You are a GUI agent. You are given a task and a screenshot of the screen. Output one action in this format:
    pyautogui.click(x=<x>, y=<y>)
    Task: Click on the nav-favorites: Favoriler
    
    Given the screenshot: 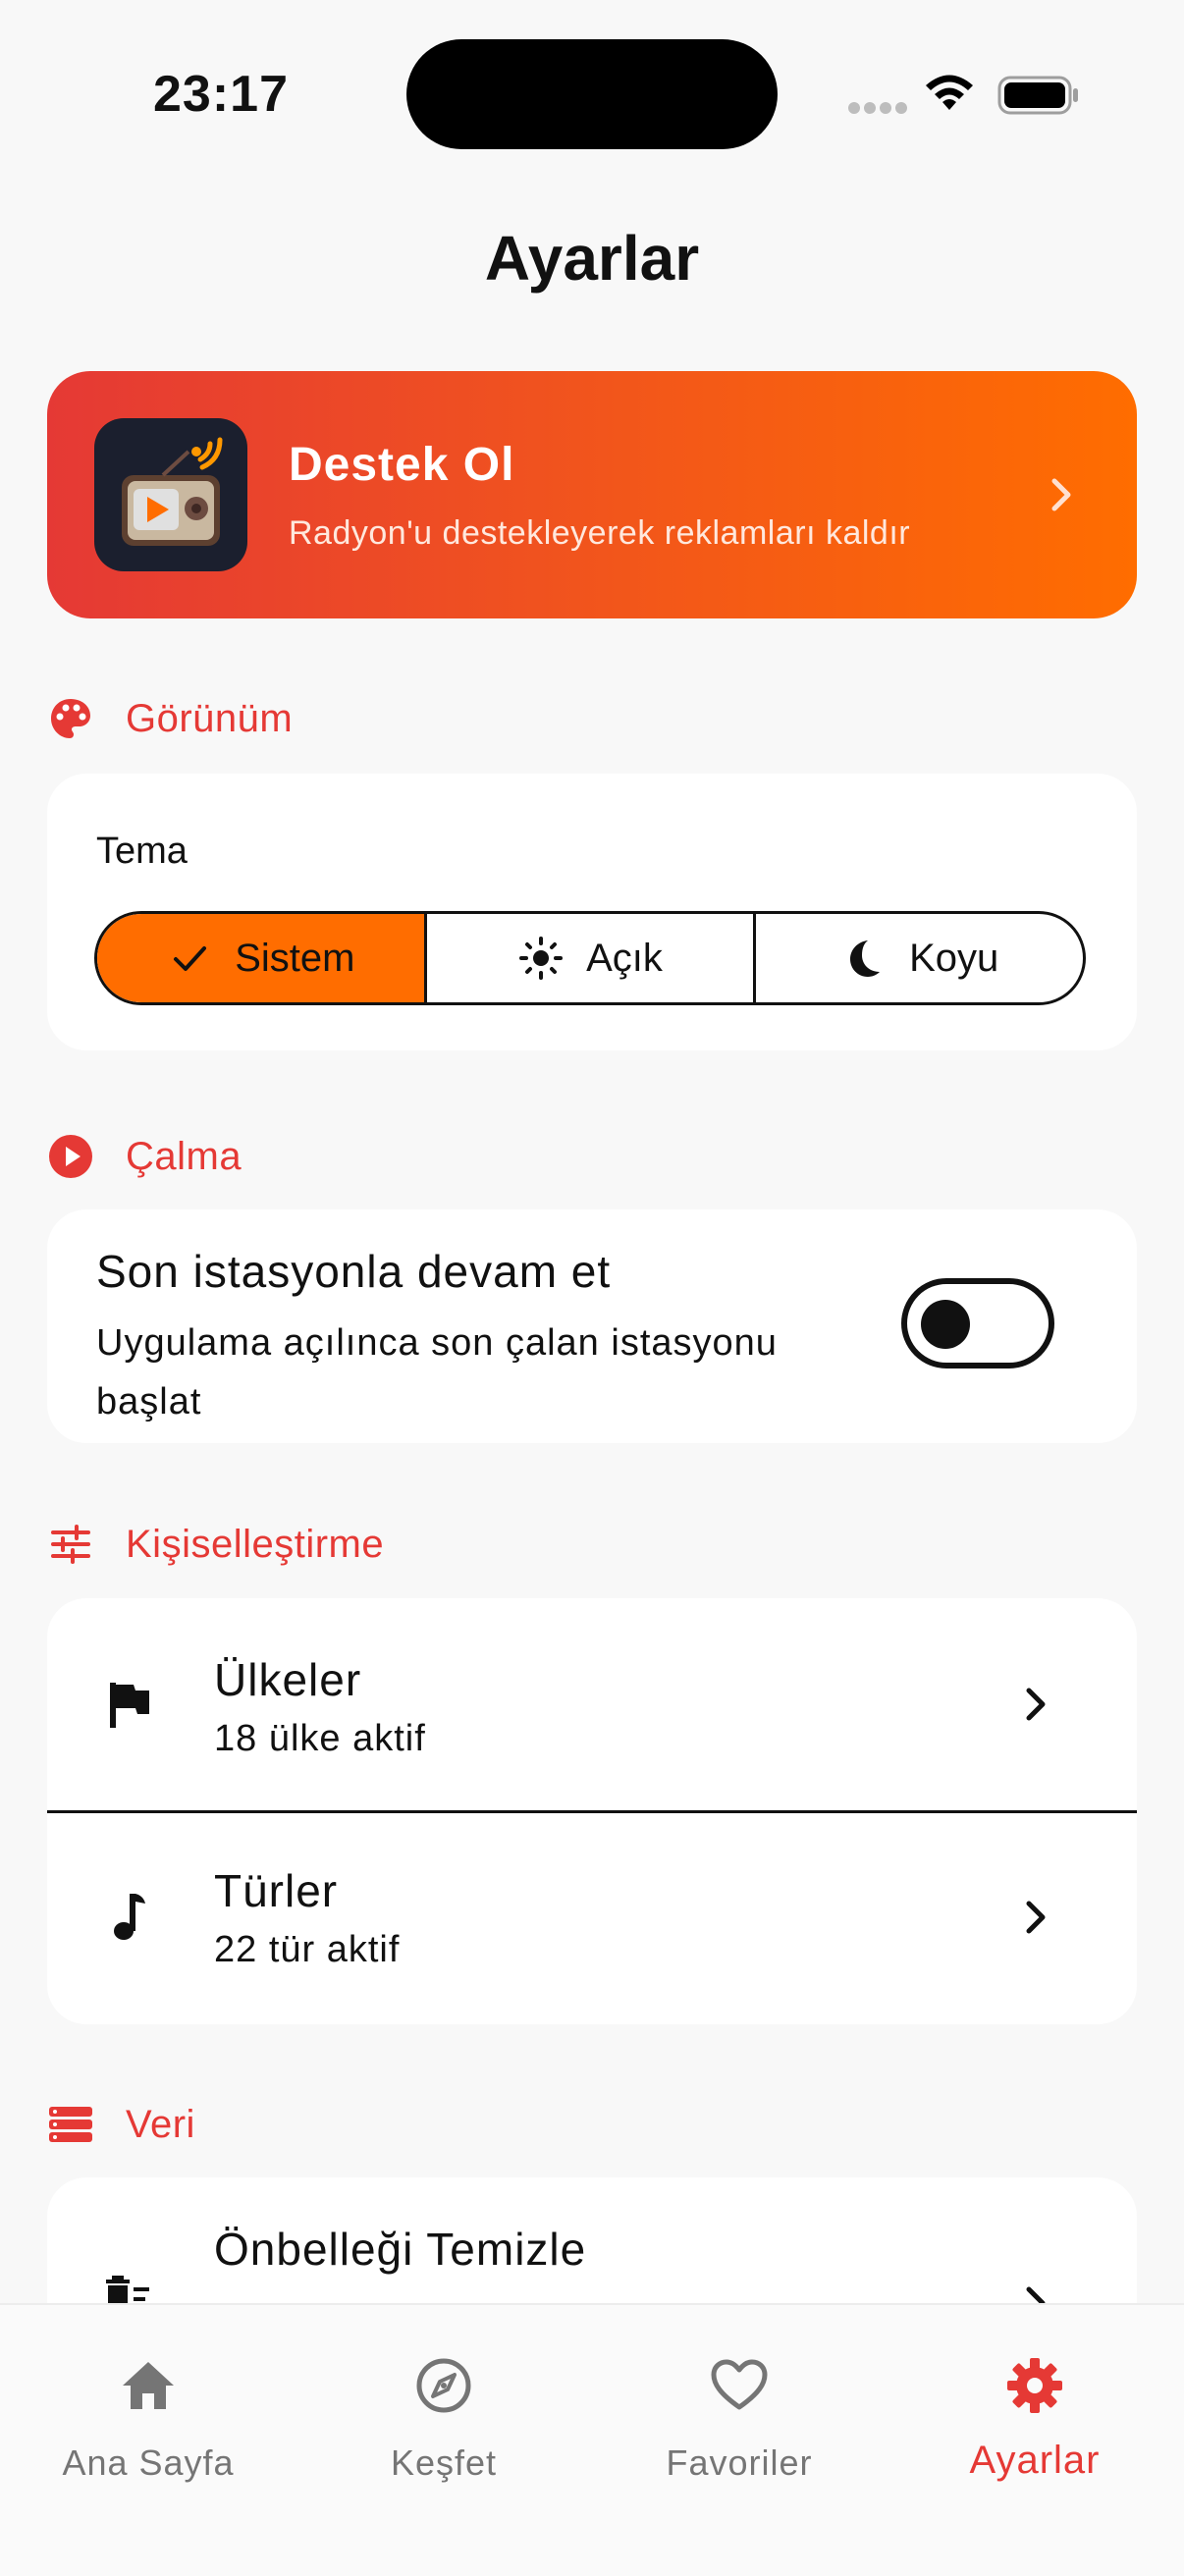 What is the action you would take?
    pyautogui.click(x=739, y=2413)
    